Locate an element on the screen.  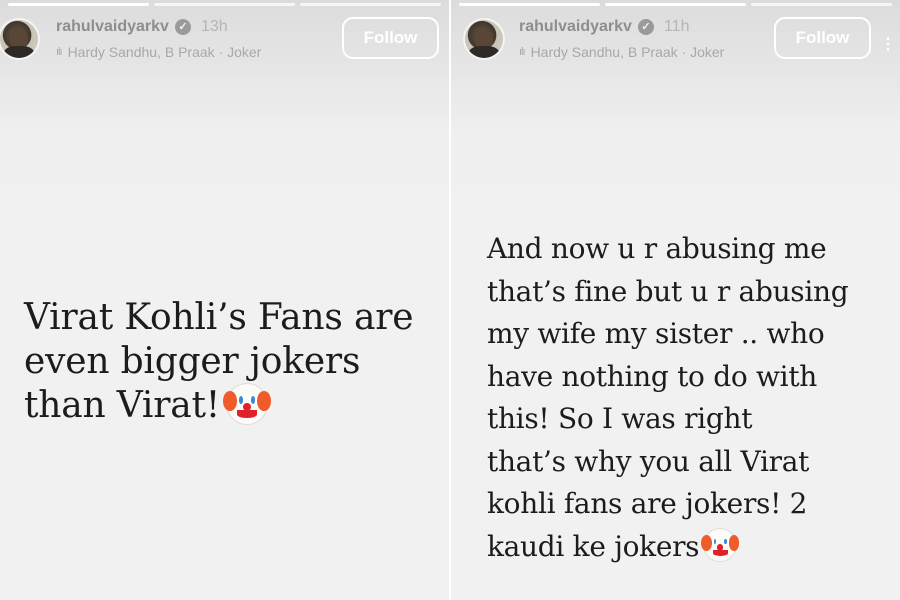
story-text-line: even bigger jokers is located at coordinates (192, 361).